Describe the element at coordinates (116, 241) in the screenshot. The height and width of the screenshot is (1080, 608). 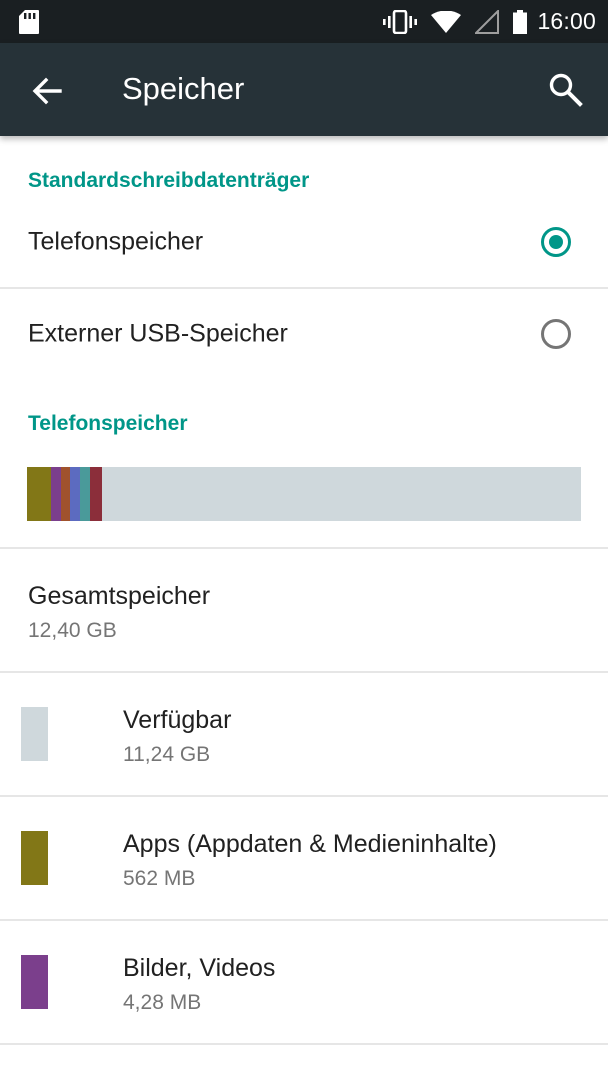
I see `option-label: Telefonspeicher` at that location.